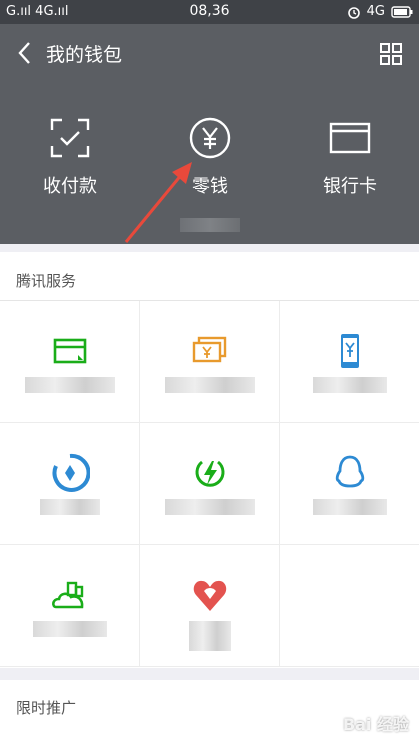 This screenshot has height=745, width=419. What do you see at coordinates (209, 595) in the screenshot?
I see `charity-heart-icon` at bounding box center [209, 595].